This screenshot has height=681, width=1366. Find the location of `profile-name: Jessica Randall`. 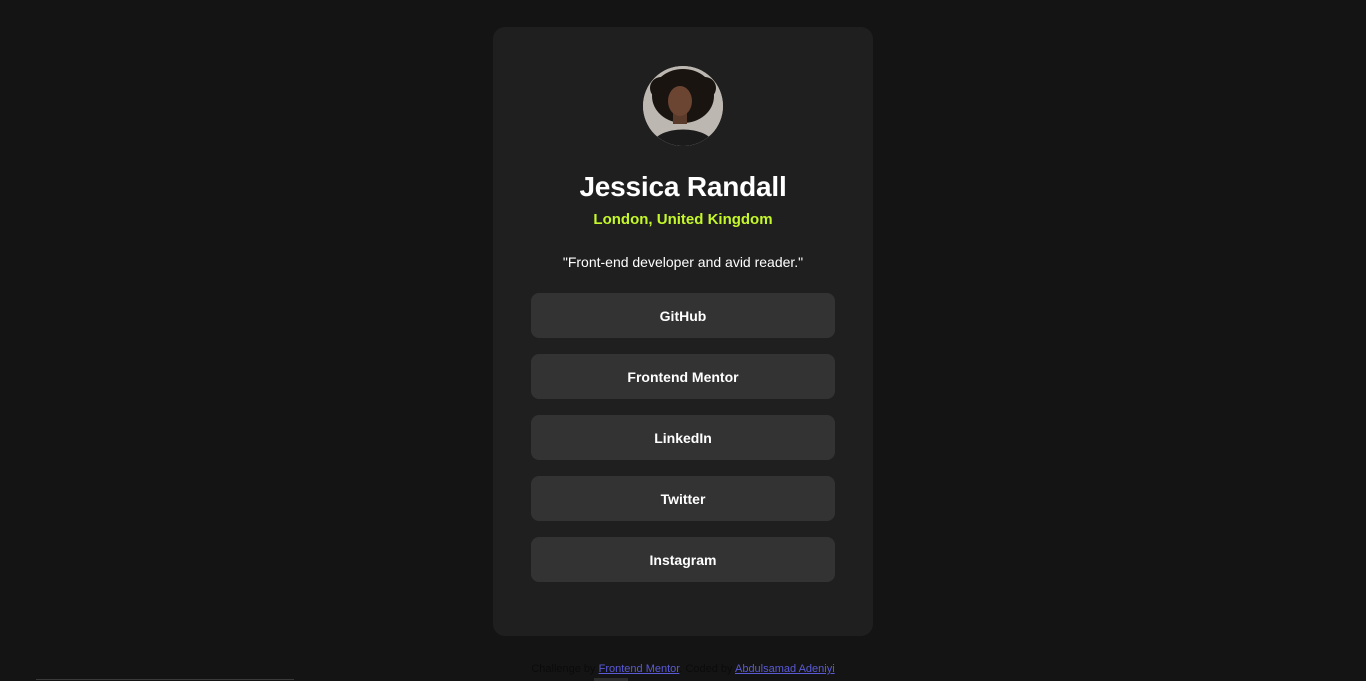

profile-name: Jessica Randall is located at coordinates (683, 186).